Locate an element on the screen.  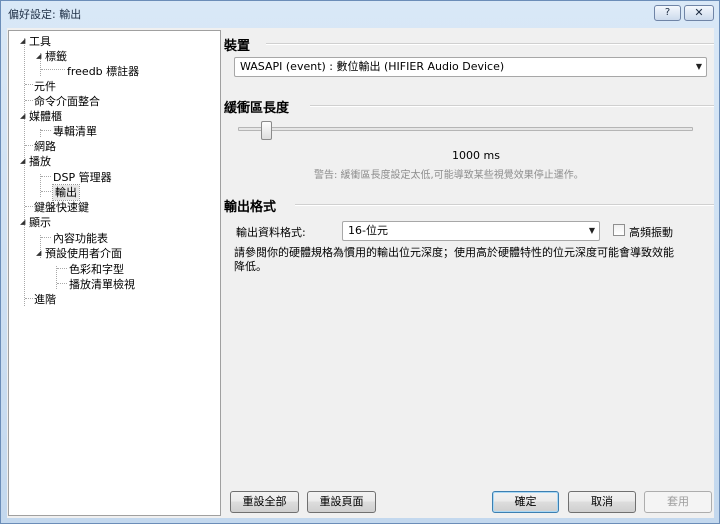
tree-item-freedb-tagger: freedb 標註器 is located at coordinates (103, 71).